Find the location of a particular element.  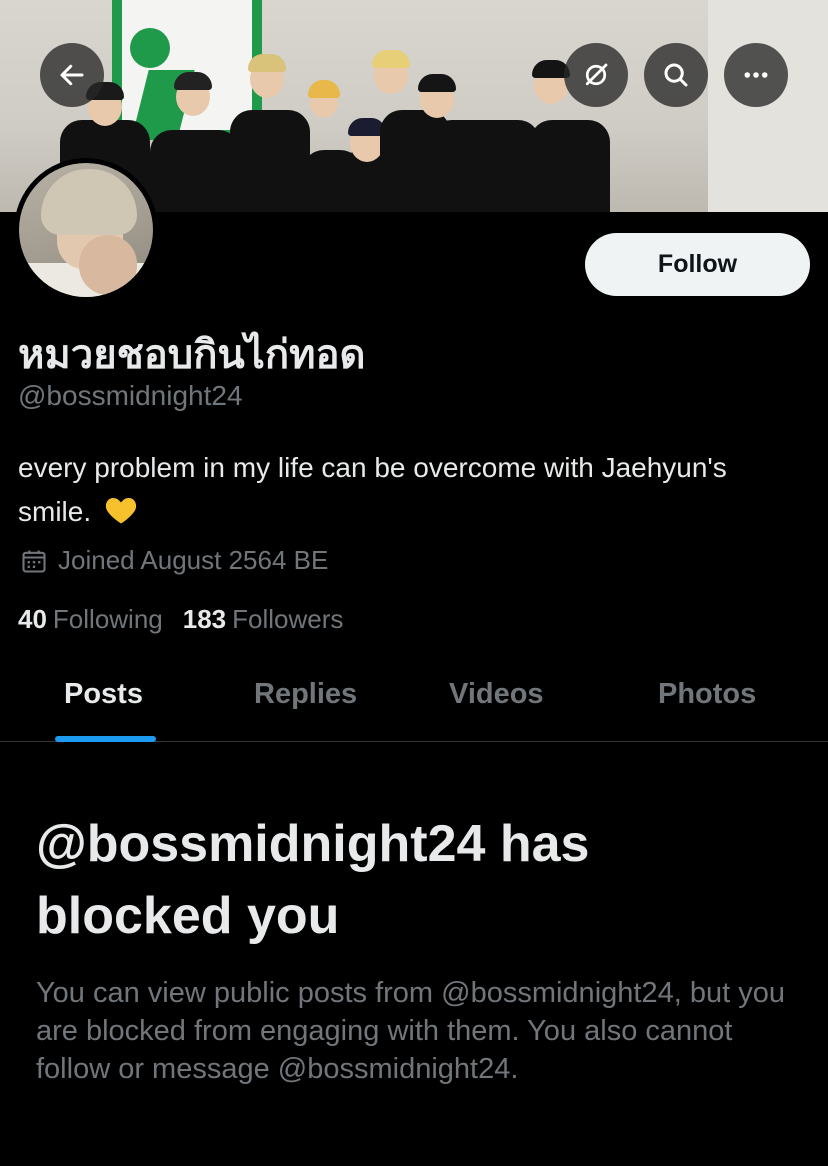

avatar is located at coordinates (86, 230).